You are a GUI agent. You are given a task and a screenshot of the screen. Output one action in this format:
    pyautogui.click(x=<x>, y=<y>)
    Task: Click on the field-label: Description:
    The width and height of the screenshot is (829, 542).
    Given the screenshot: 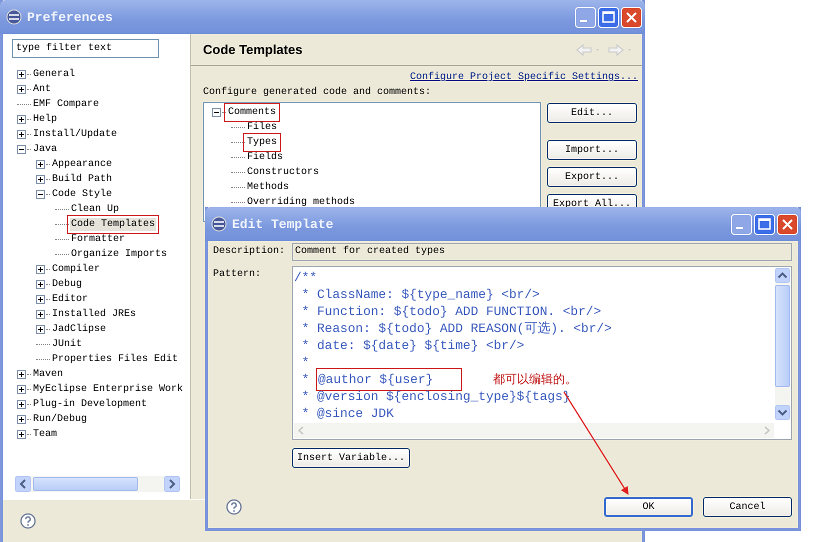 What is the action you would take?
    pyautogui.click(x=249, y=251)
    